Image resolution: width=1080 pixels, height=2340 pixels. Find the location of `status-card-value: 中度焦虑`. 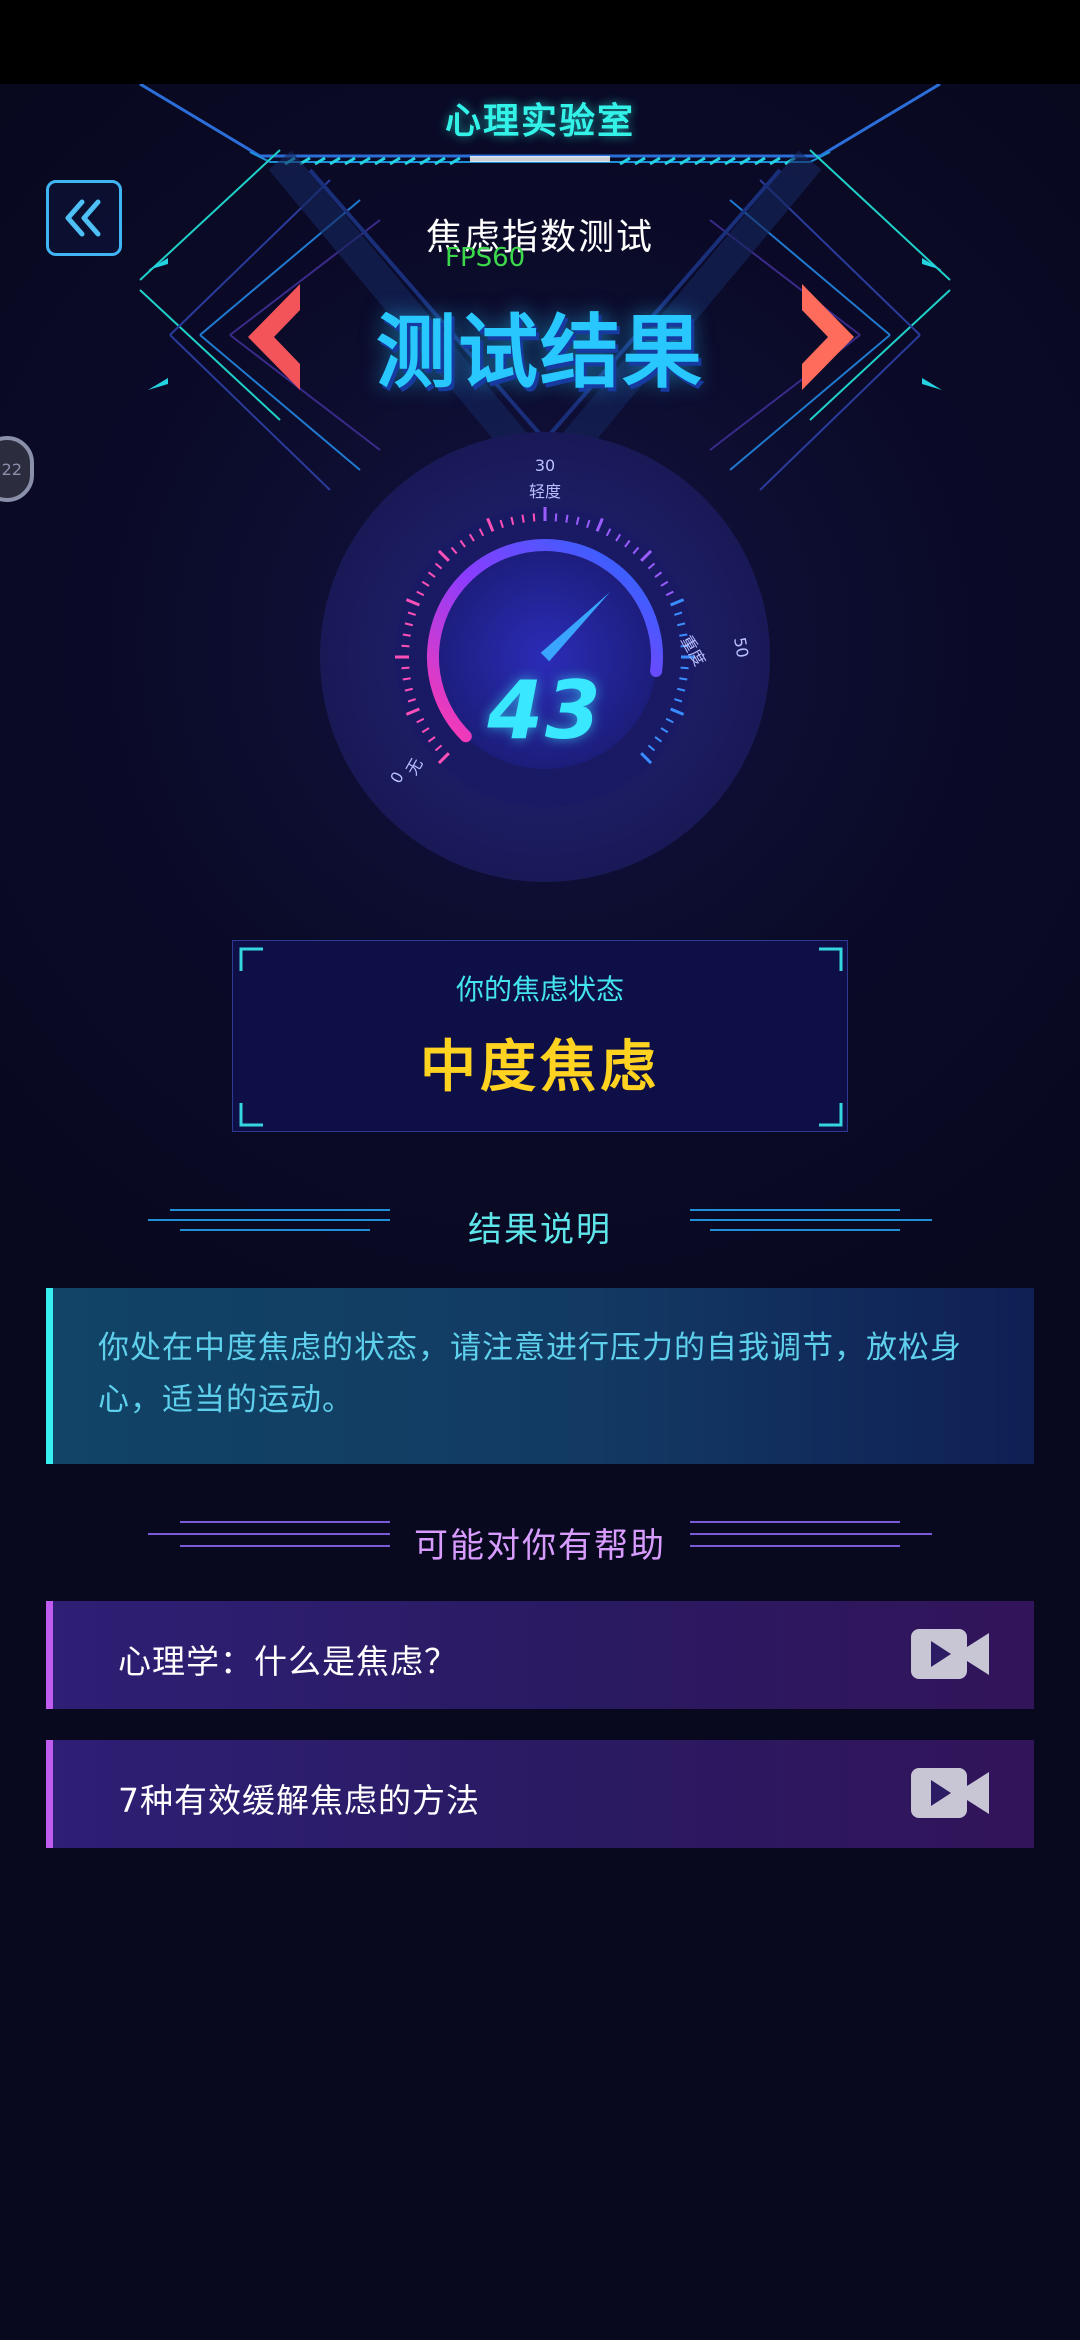

status-card-value: 中度焦虑 is located at coordinates (540, 1067).